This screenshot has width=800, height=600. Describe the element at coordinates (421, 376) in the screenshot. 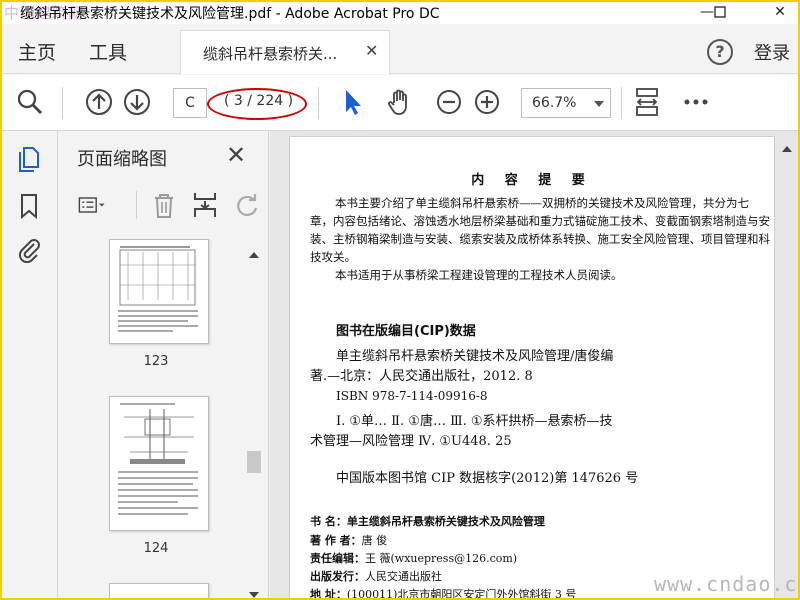

I see `cip-line: 著.—北京：人民交通出版社，2012. 8` at that location.